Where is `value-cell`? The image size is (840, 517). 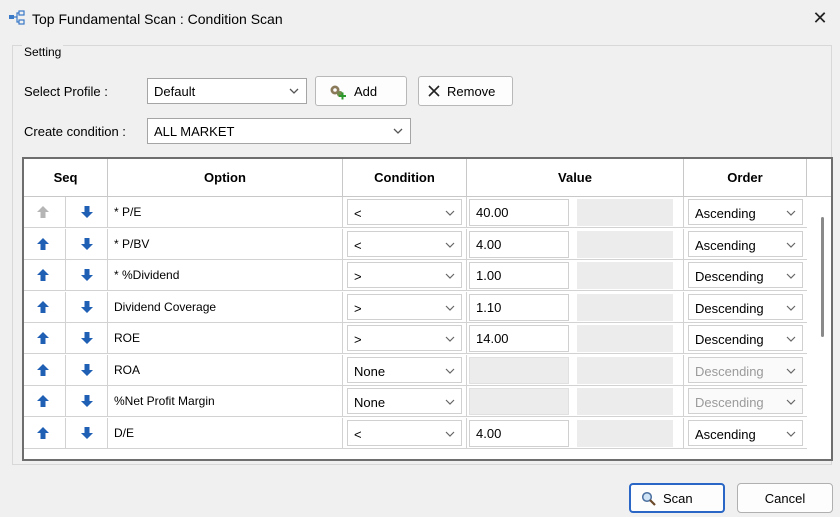
value-cell is located at coordinates (575, 370).